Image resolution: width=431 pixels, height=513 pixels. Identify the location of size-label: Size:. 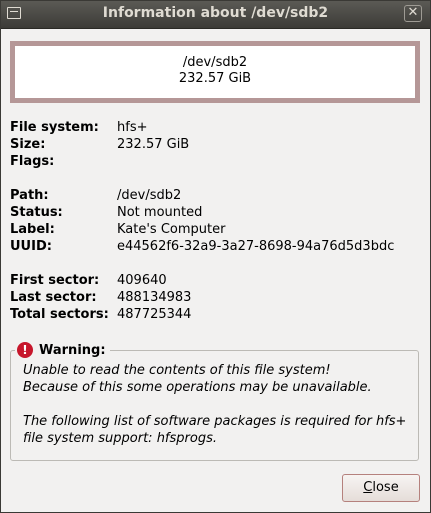
(28, 144).